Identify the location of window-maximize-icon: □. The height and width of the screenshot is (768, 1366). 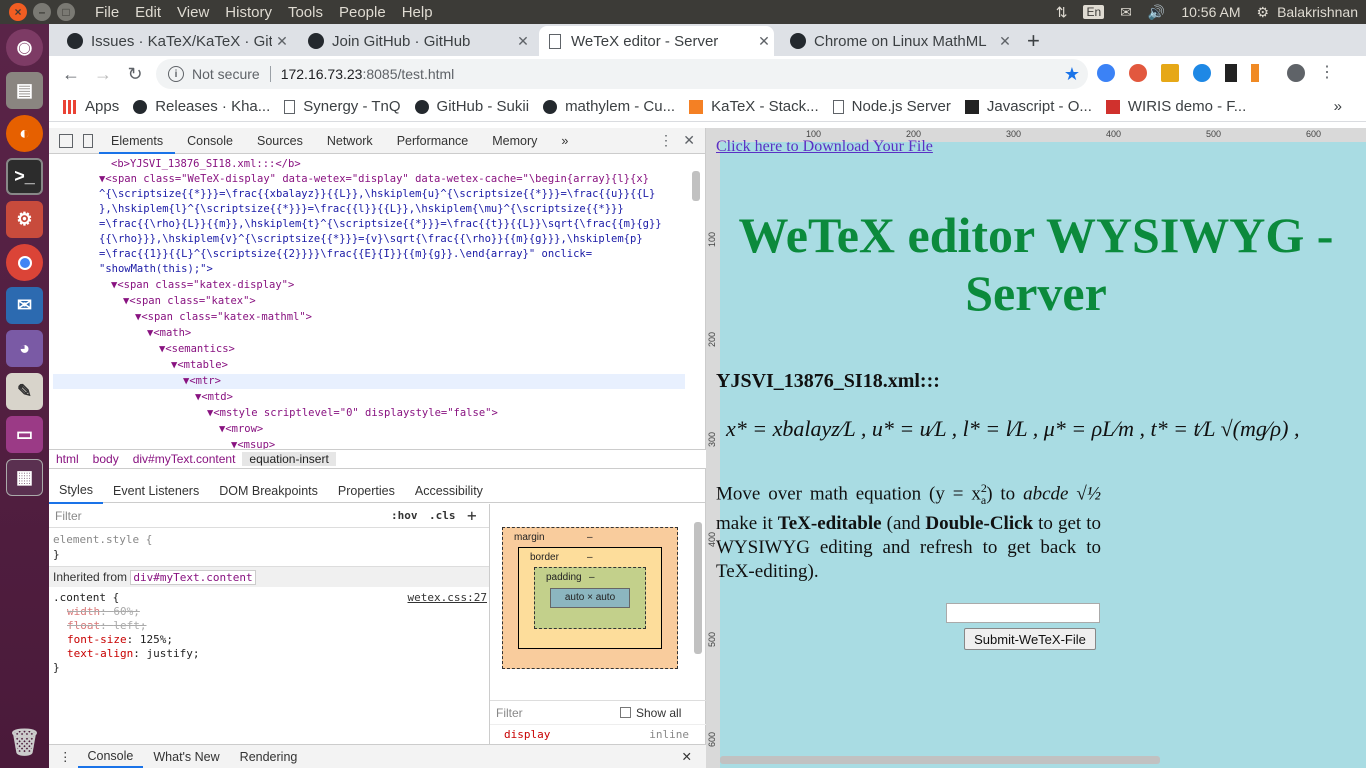
(66, 12).